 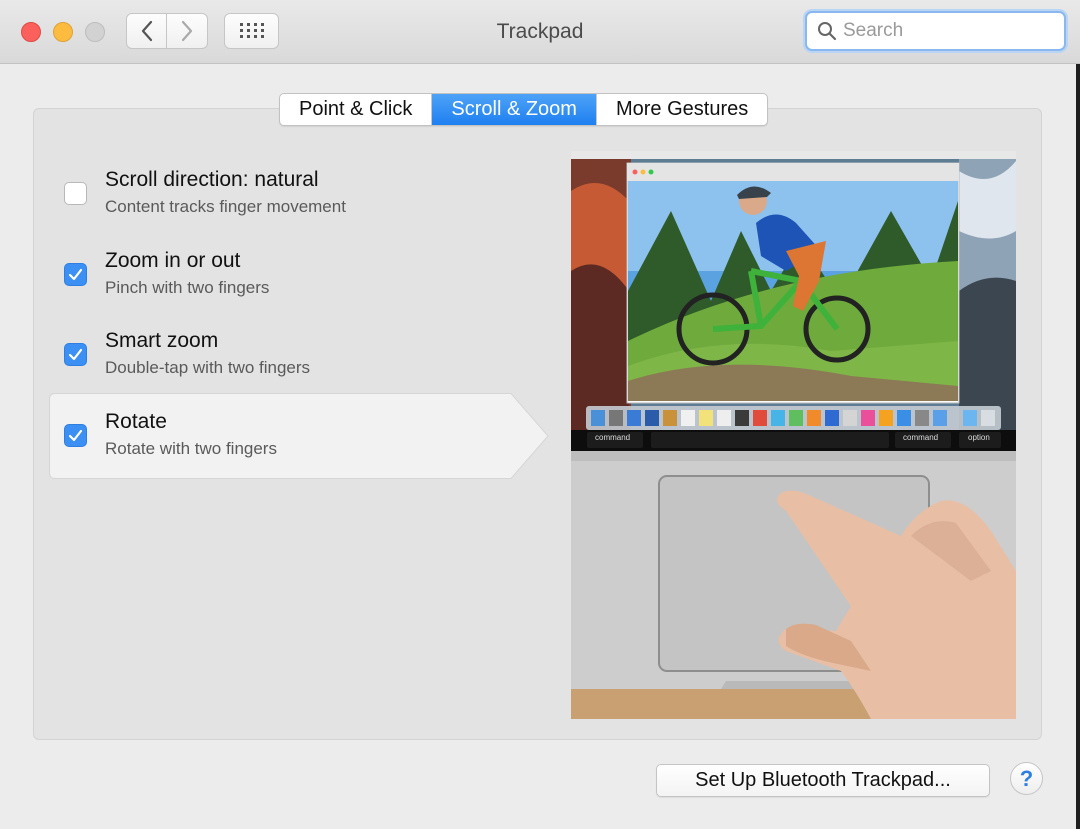 What do you see at coordinates (162, 340) in the screenshot?
I see `option-title: Smart zoom` at bounding box center [162, 340].